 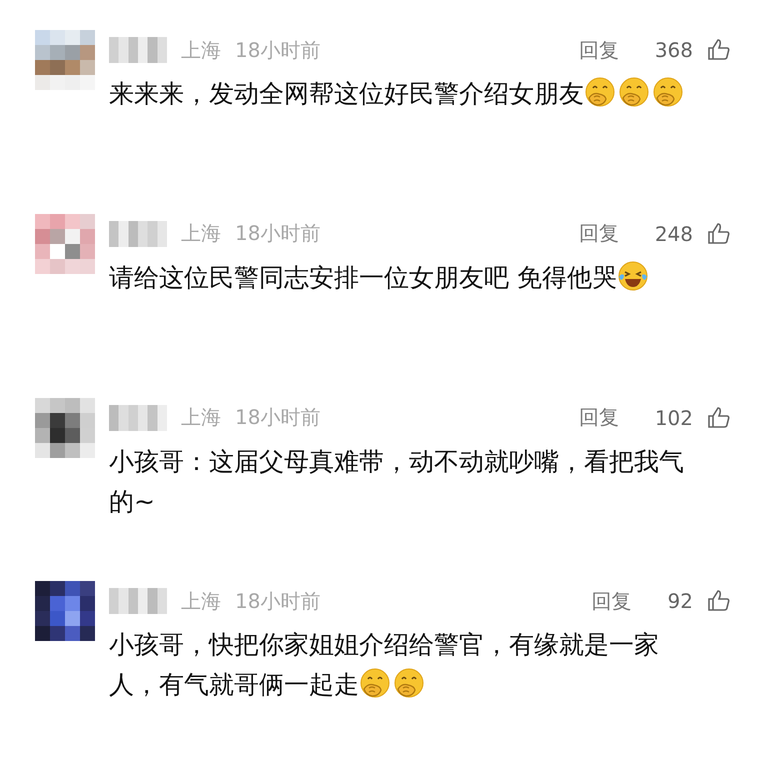 I want to click on like-count: 92, so click(x=680, y=601).